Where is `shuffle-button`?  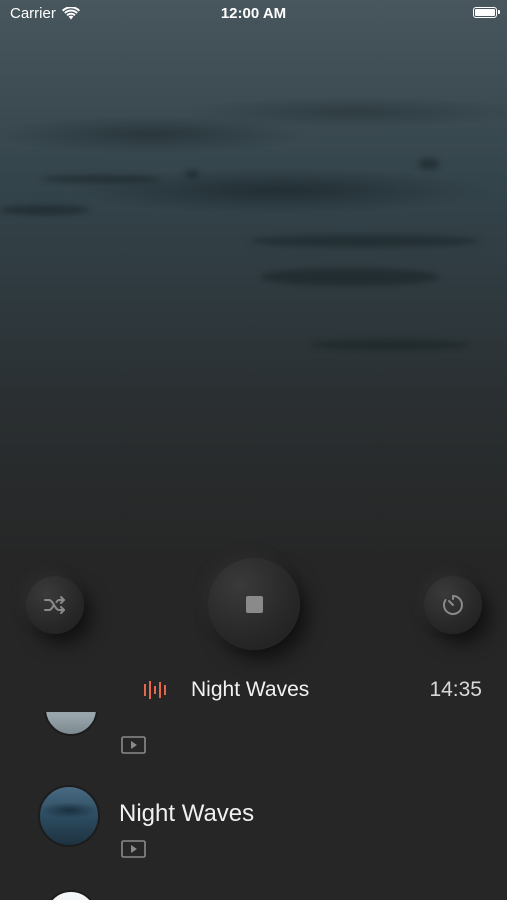
shuffle-button is located at coordinates (55, 605).